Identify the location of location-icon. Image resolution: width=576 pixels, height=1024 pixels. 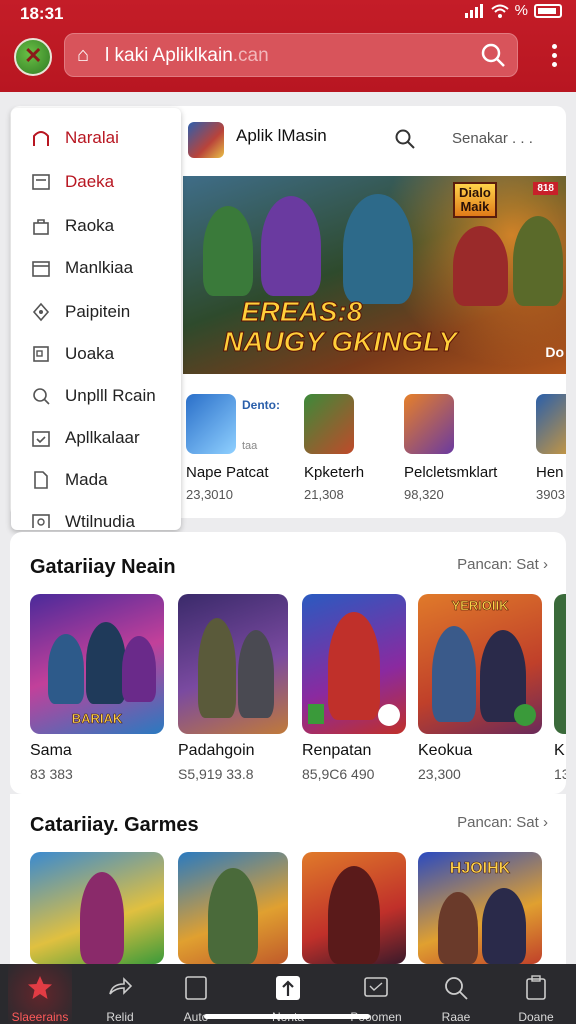
(41, 312).